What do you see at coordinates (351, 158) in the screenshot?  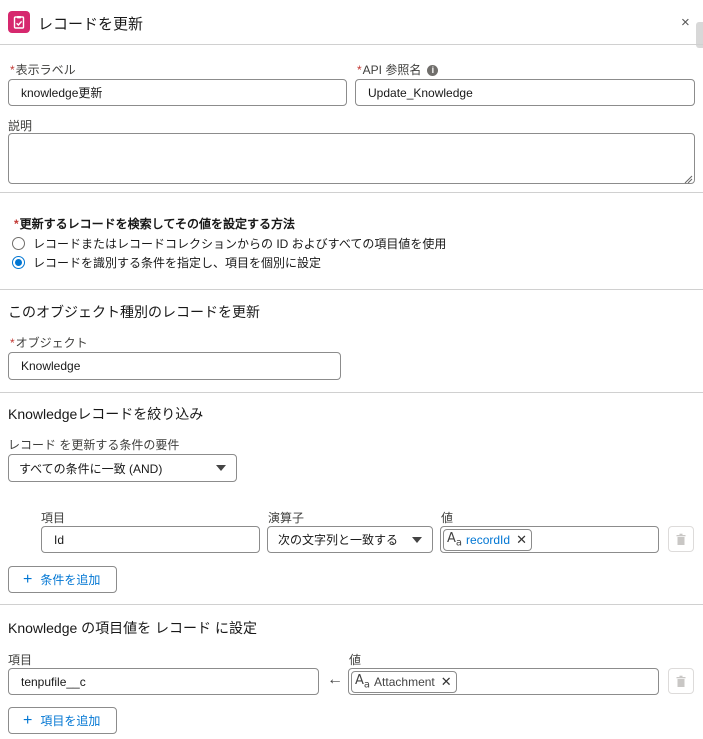 I see `description-textarea` at bounding box center [351, 158].